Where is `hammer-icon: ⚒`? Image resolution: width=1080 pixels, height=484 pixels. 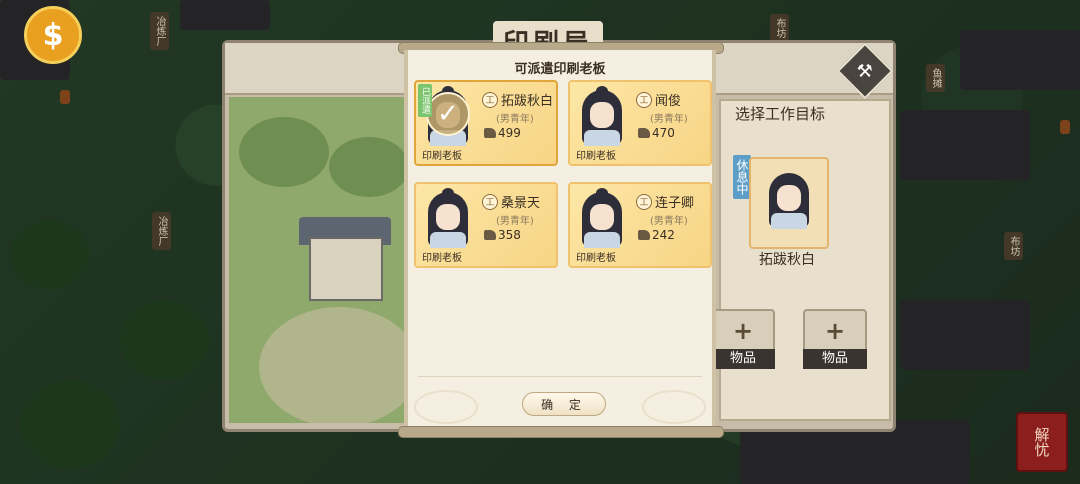
hammer-icon: ⚒ is located at coordinates (865, 71).